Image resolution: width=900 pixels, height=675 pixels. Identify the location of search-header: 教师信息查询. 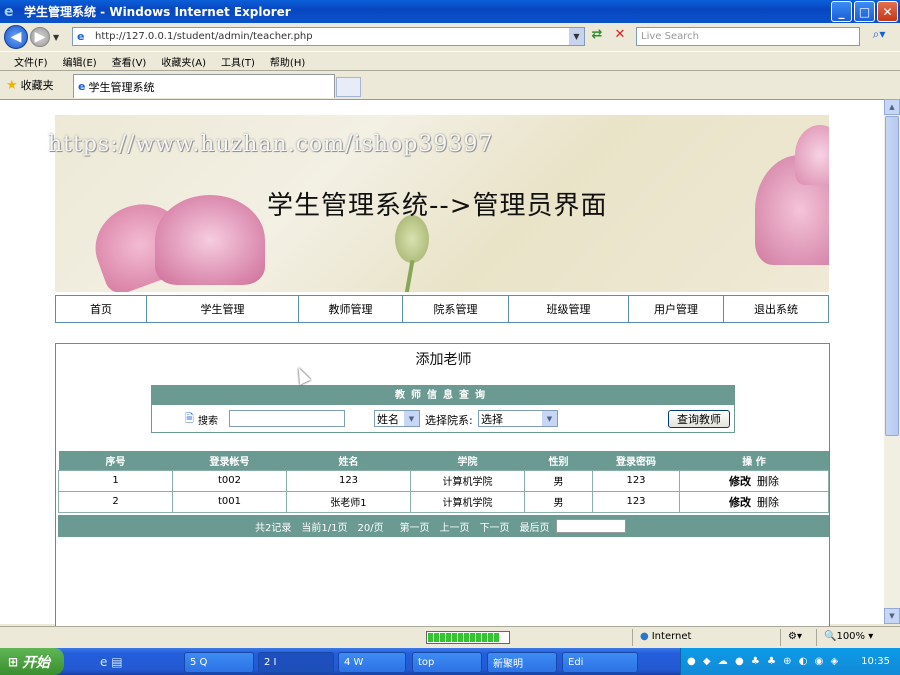
(443, 395).